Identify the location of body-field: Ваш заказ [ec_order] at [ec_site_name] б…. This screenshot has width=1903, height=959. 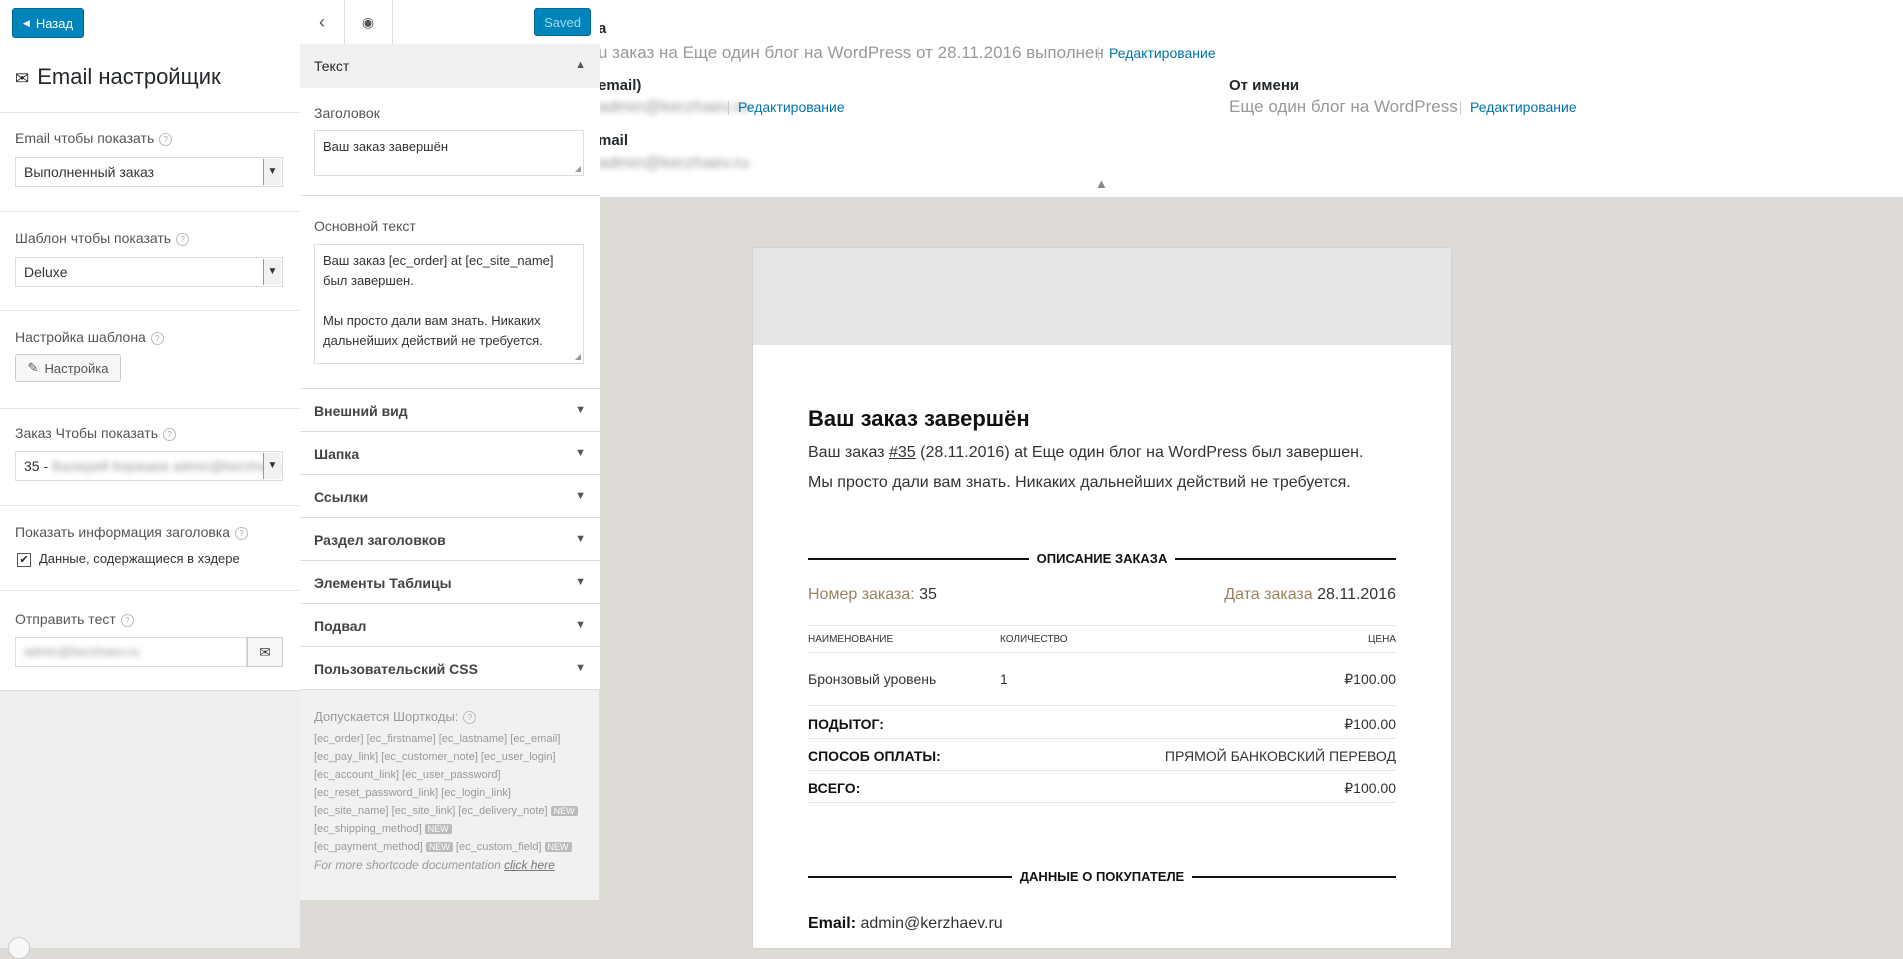
(449, 304).